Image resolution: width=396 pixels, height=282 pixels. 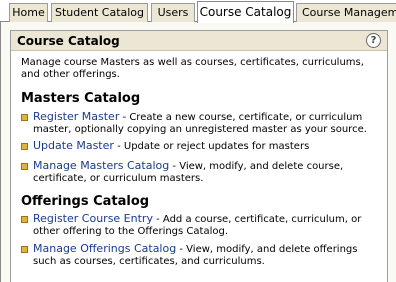 I want to click on tab-course-catalog: Course Catalog, so click(x=245, y=12).